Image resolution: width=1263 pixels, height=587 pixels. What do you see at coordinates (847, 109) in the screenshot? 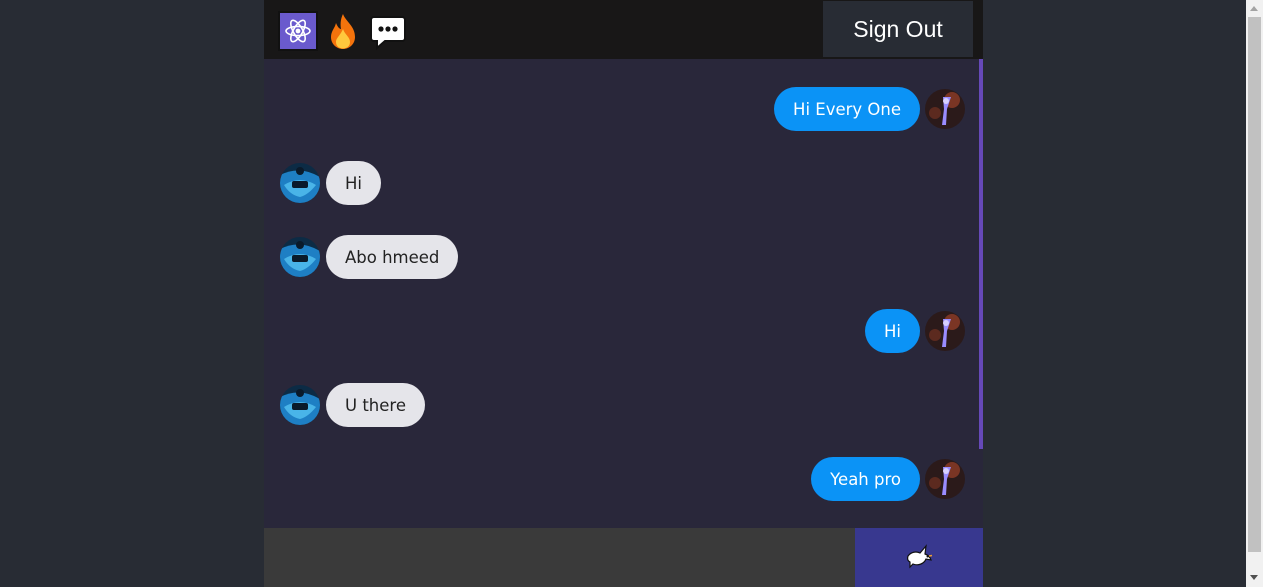
I see `message-bubble: Hi Every One` at bounding box center [847, 109].